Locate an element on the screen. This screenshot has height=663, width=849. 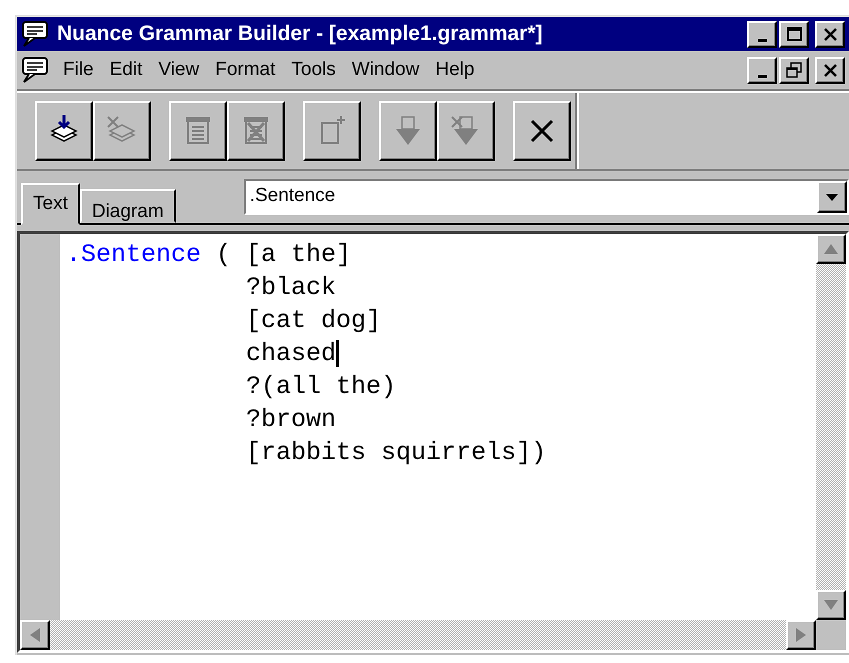
vertical-scrollbar is located at coordinates (831, 427).